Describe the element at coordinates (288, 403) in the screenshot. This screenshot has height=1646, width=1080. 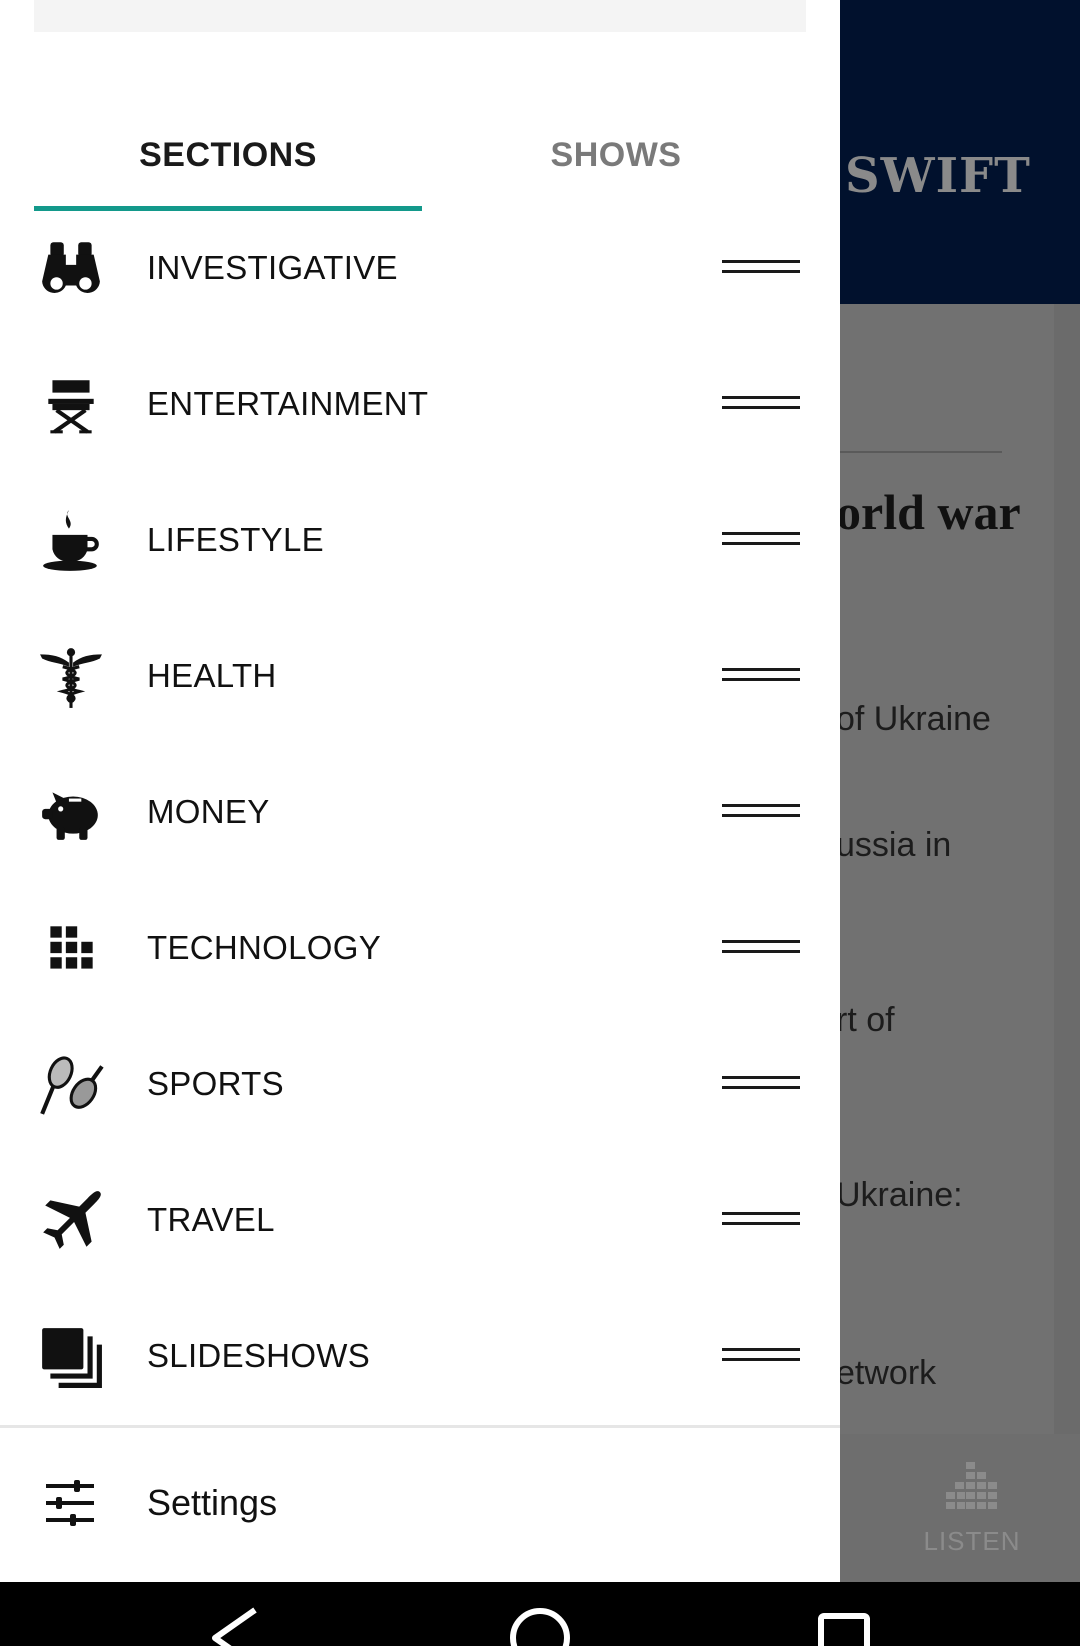
I see `section-label: ENTERTAINMENT` at that location.